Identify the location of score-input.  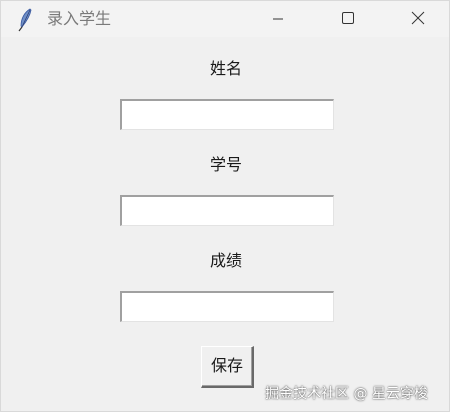
(227, 306).